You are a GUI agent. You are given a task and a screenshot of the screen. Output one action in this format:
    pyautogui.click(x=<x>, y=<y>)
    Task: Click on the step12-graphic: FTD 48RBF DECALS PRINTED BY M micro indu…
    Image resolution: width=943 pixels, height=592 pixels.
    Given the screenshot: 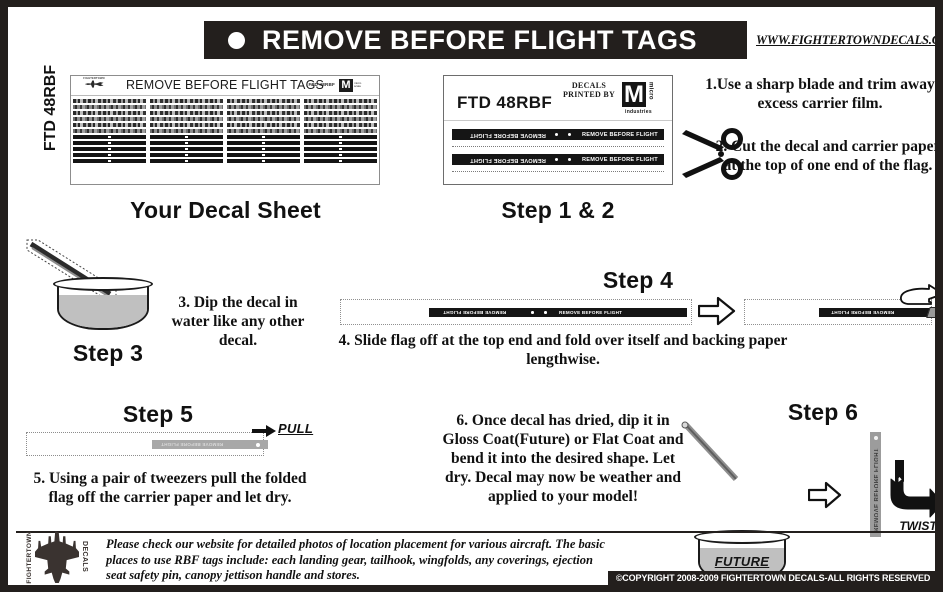 What is the action you would take?
    pyautogui.click(x=558, y=130)
    